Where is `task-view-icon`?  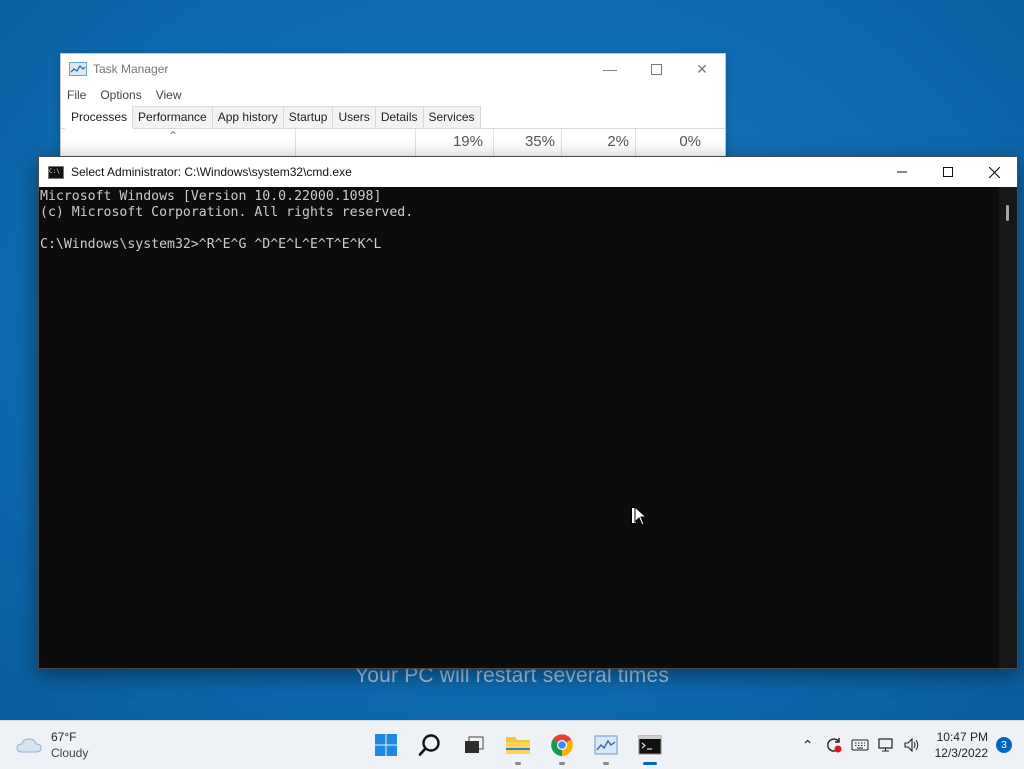
task-view-icon is located at coordinates (474, 744).